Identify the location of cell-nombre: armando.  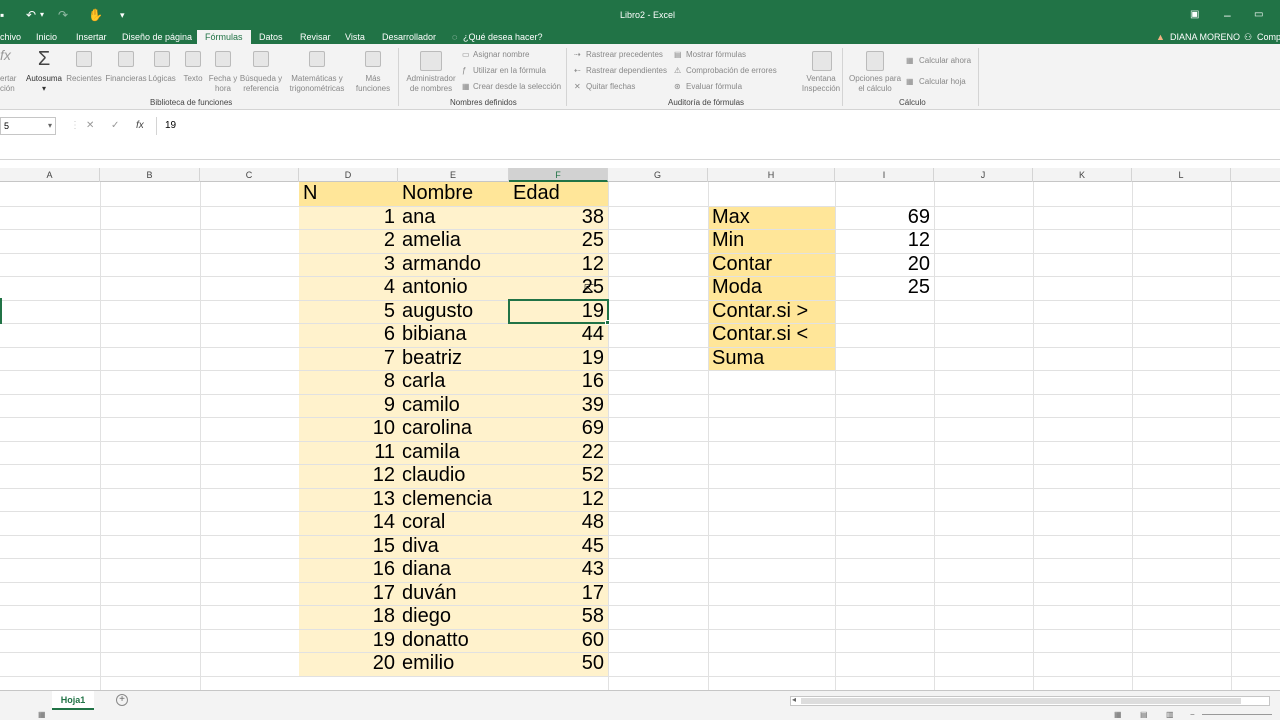
(441, 265).